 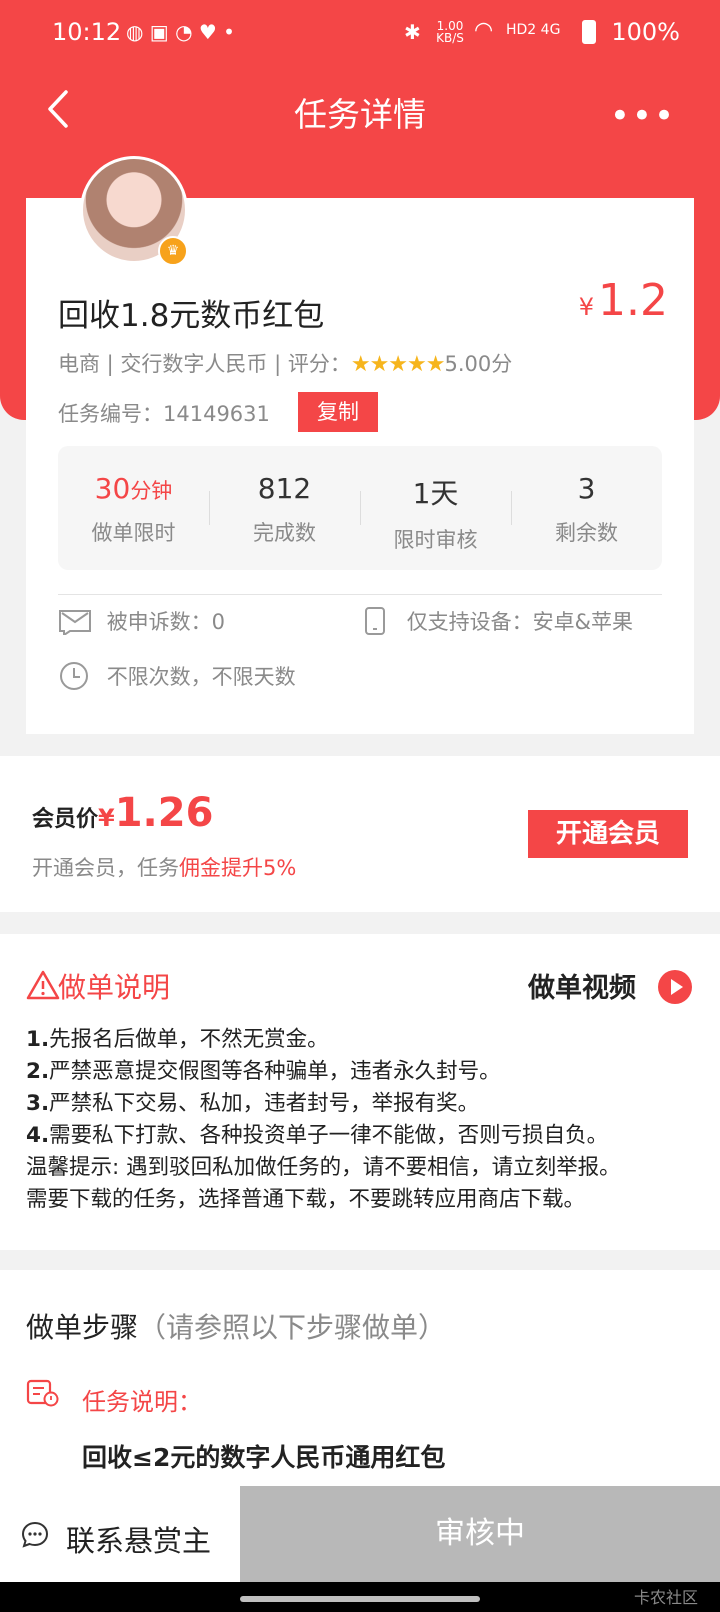 What do you see at coordinates (292, 1327) in the screenshot?
I see `steps-note: （请参照以下步骤做单）` at bounding box center [292, 1327].